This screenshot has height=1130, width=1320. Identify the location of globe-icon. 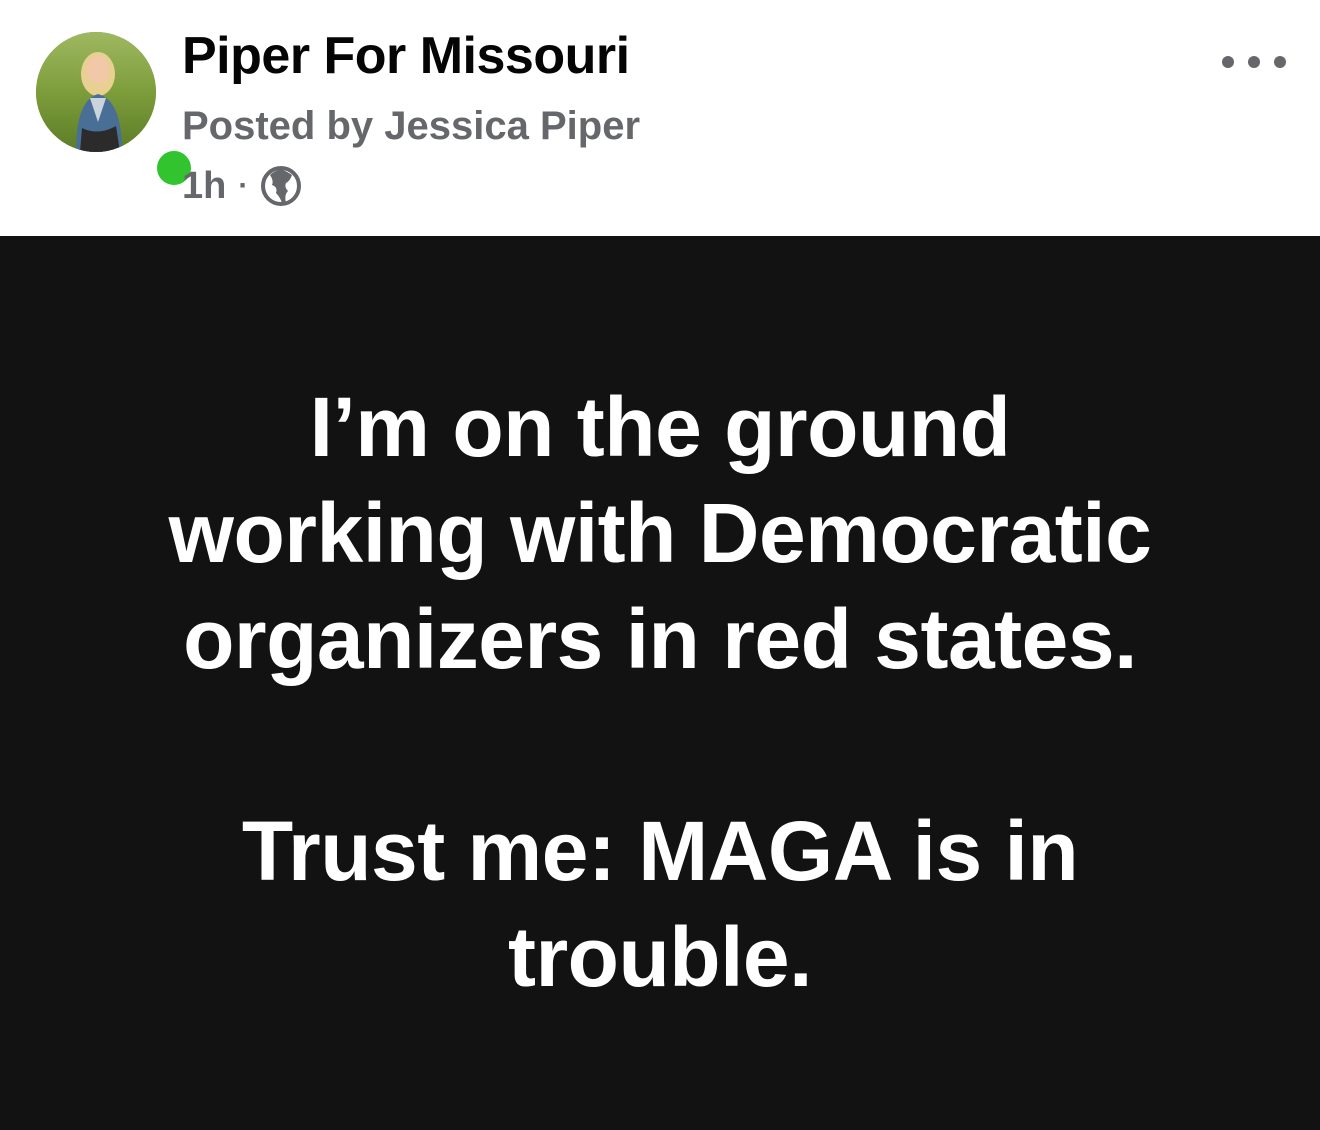
(281, 186).